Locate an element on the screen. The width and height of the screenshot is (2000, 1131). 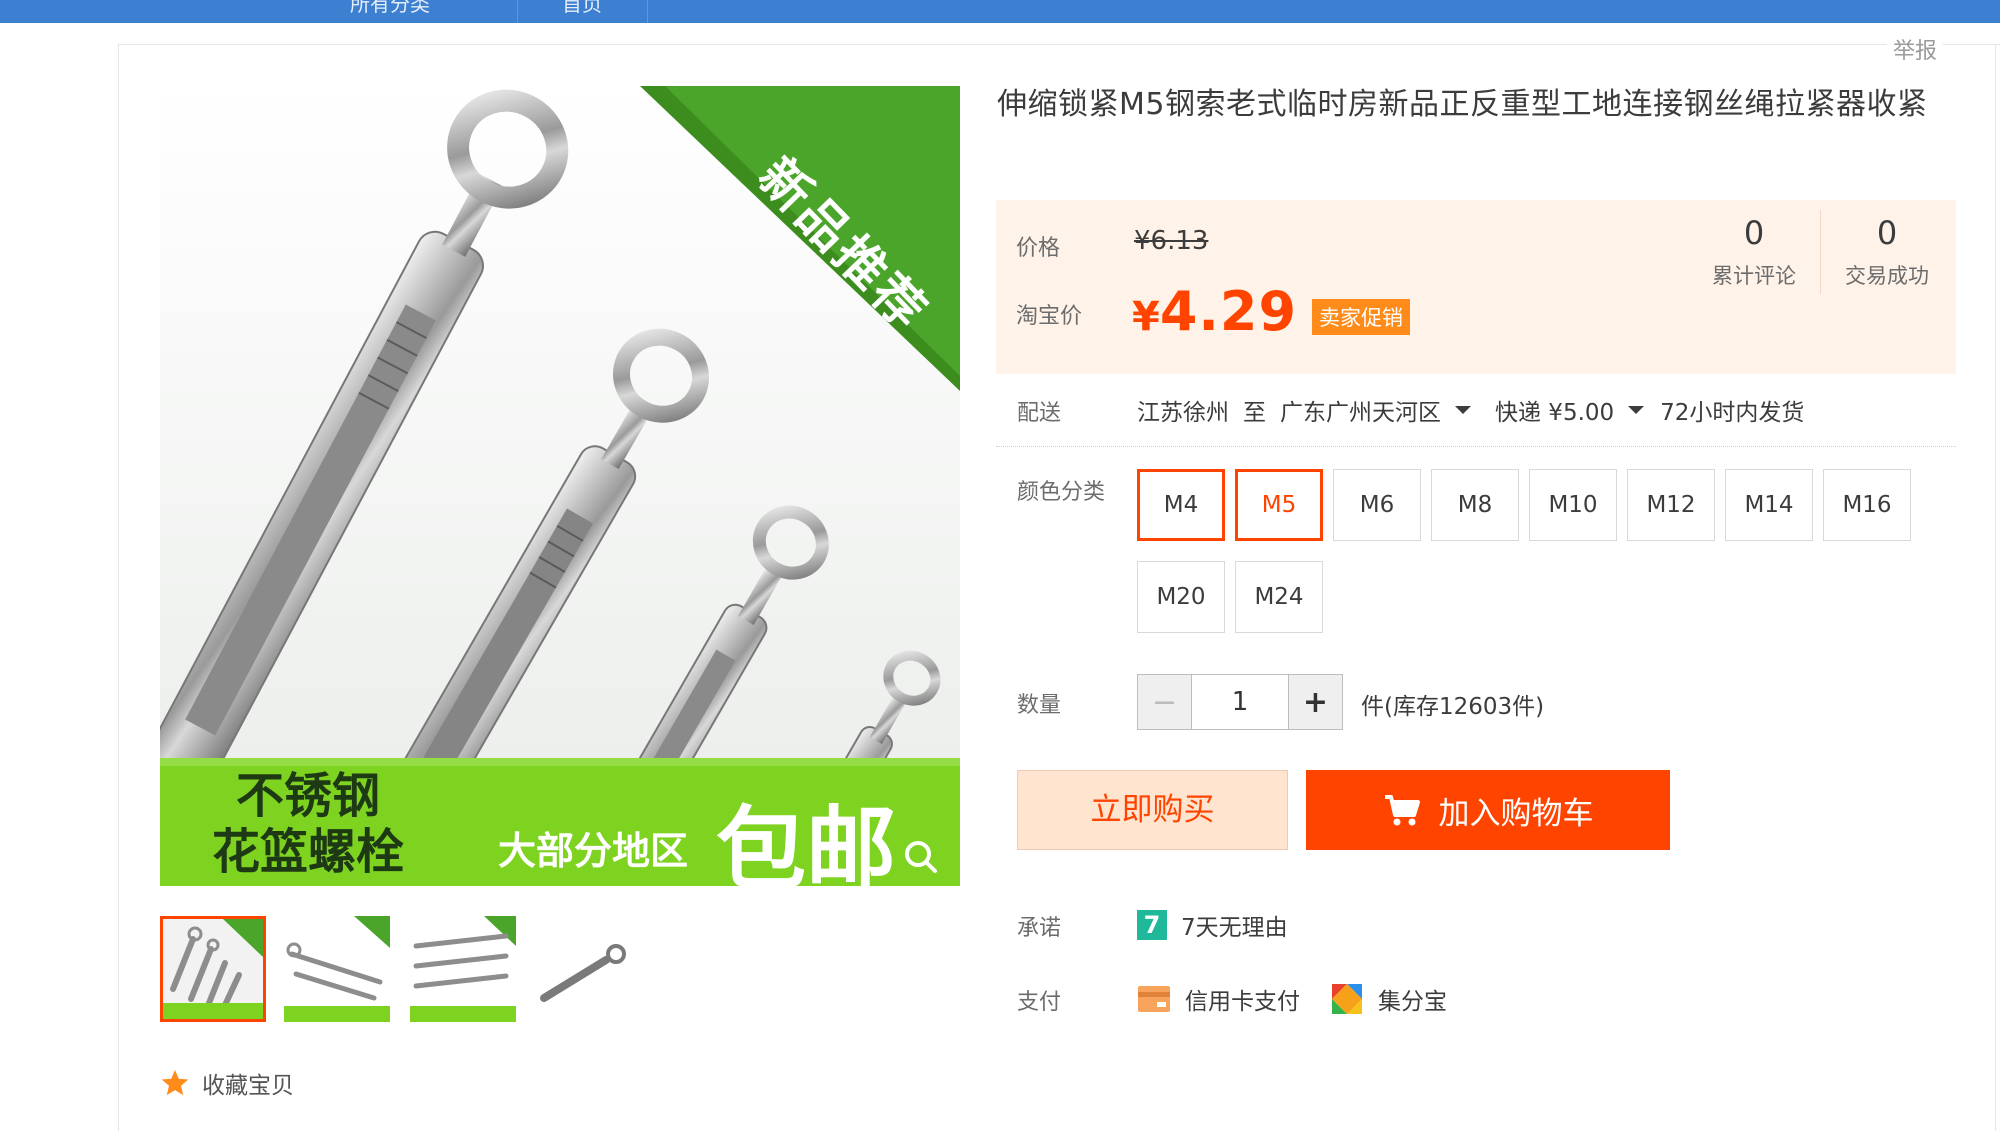
shipping-label: 配送 is located at coordinates (1039, 413).